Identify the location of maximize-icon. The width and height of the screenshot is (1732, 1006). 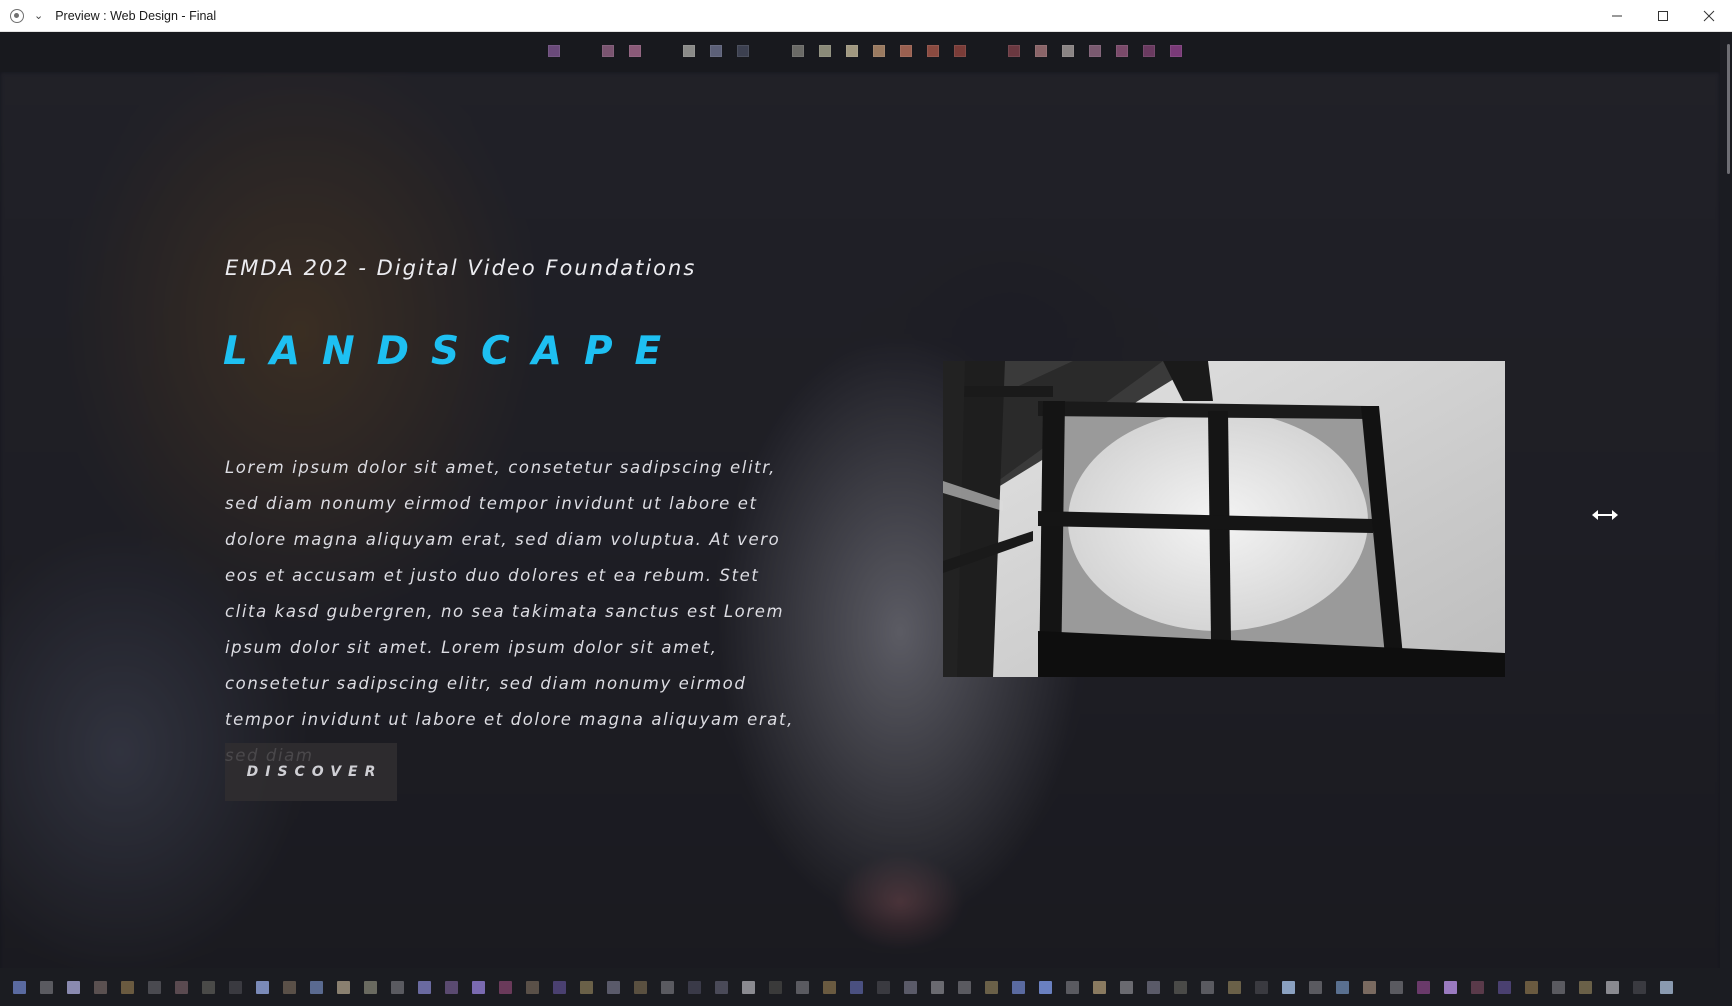
(1663, 16).